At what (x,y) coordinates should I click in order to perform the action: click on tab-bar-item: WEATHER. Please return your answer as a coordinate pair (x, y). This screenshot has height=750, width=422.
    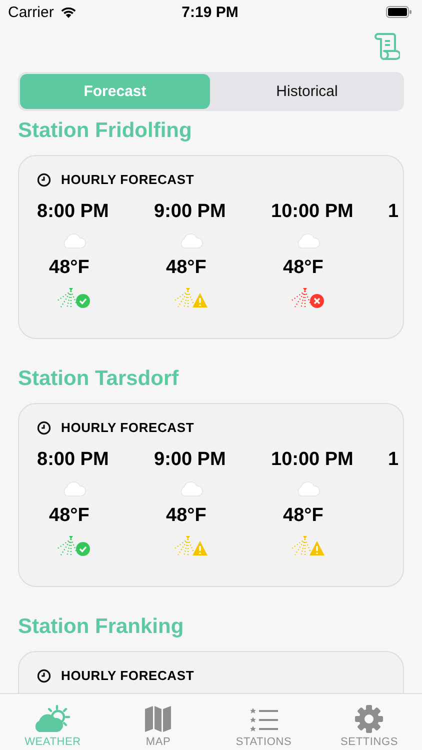
    Looking at the image, I should click on (53, 722).